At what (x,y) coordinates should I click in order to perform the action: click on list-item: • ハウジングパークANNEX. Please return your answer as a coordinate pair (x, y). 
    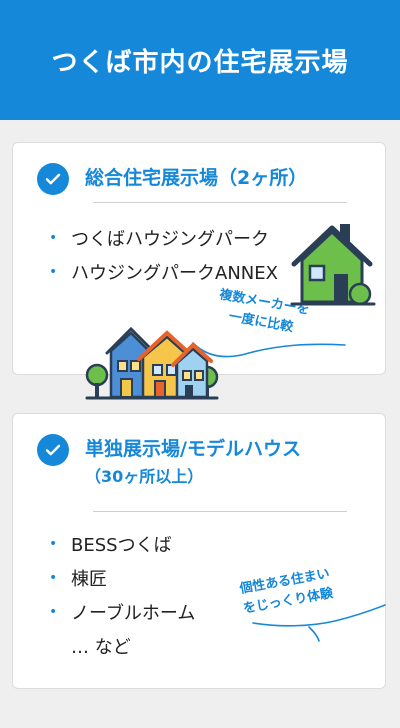
    Looking at the image, I should click on (163, 272).